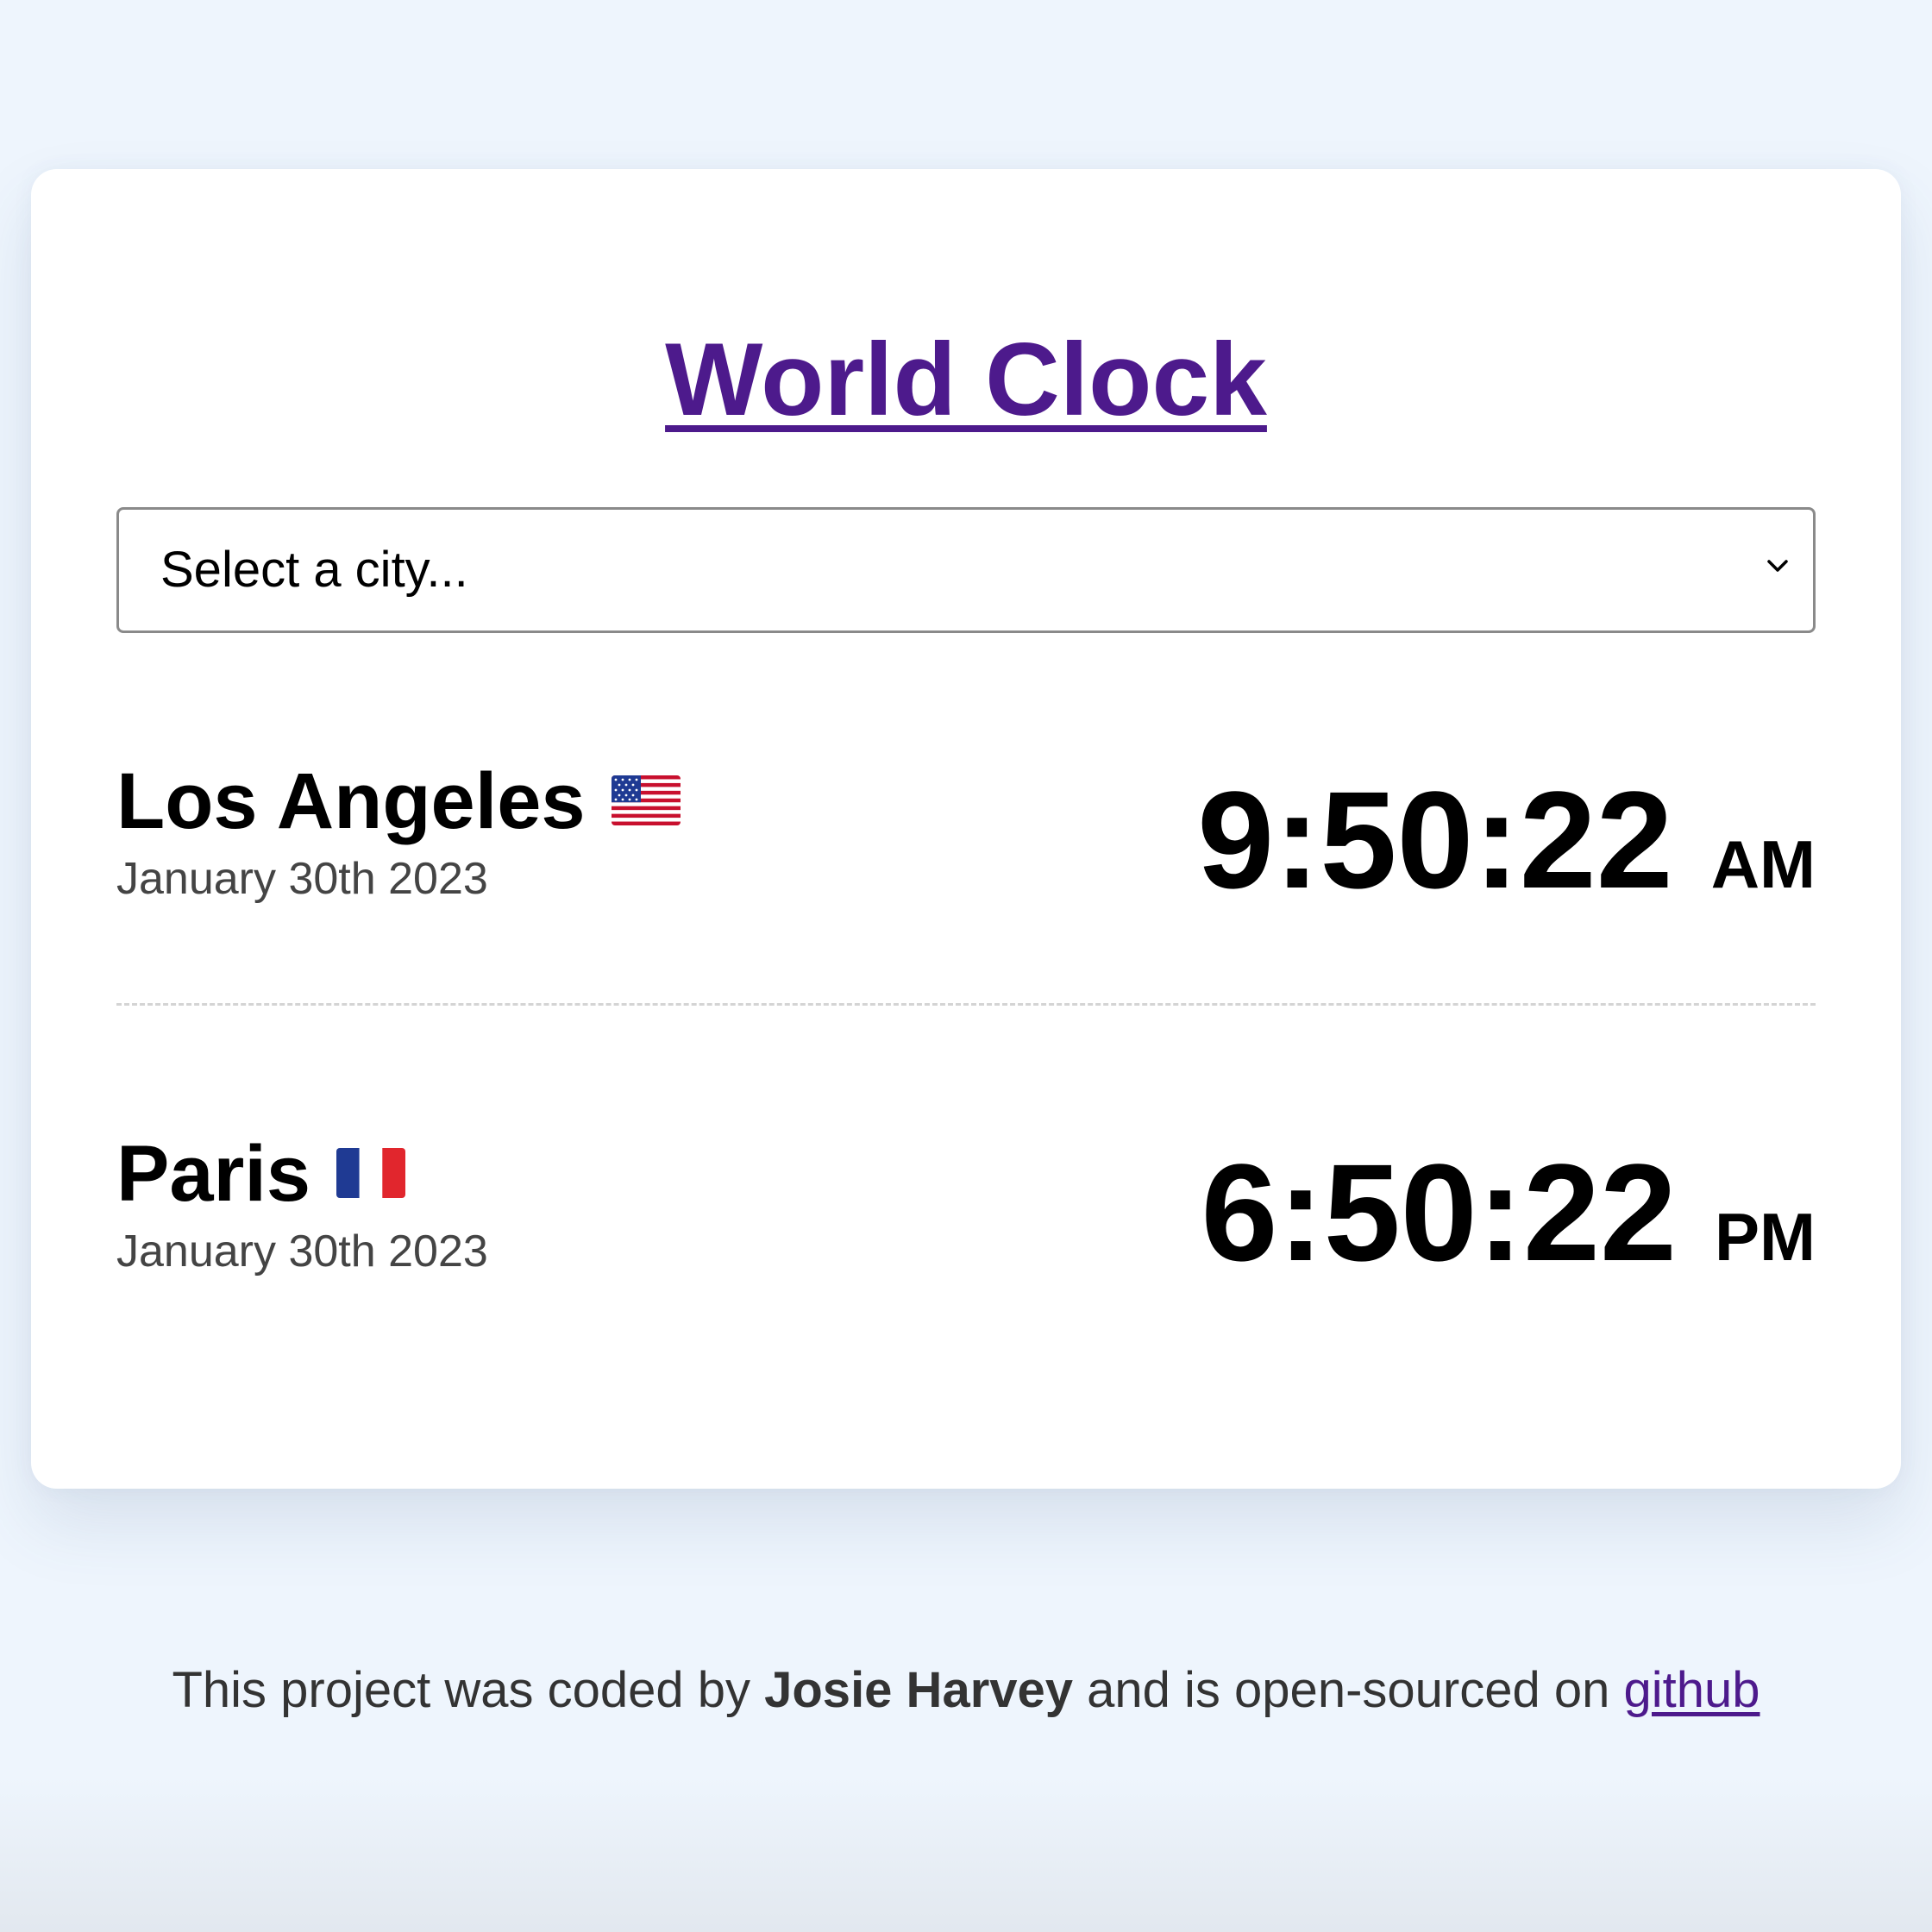  I want to click on author-name: Josie Harvey, so click(919, 1690).